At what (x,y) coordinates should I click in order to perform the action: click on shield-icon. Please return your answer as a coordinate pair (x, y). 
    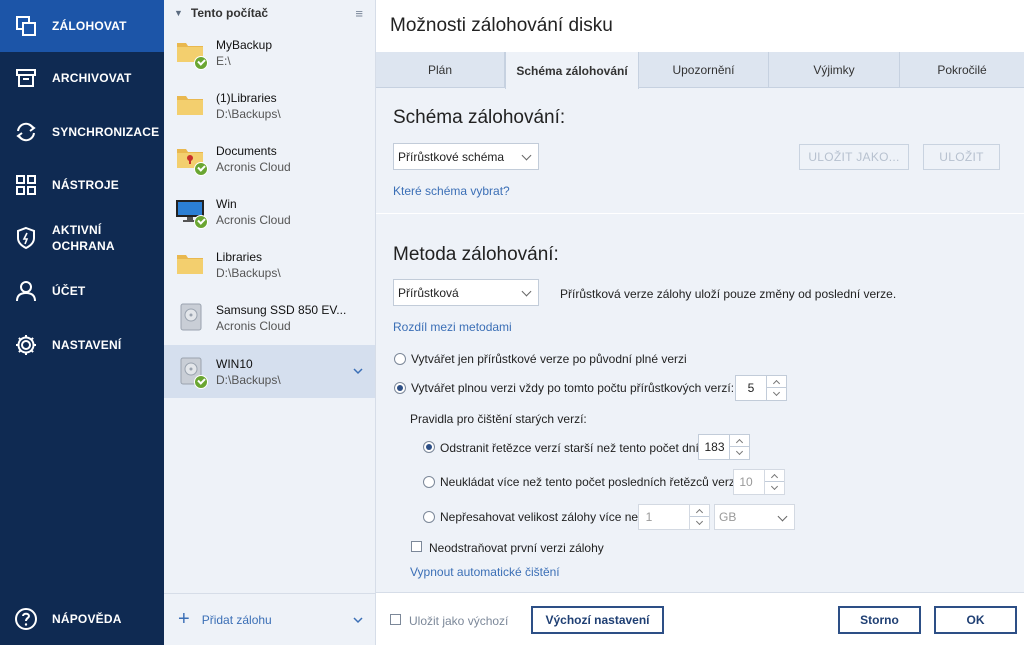
    Looking at the image, I should click on (26, 238).